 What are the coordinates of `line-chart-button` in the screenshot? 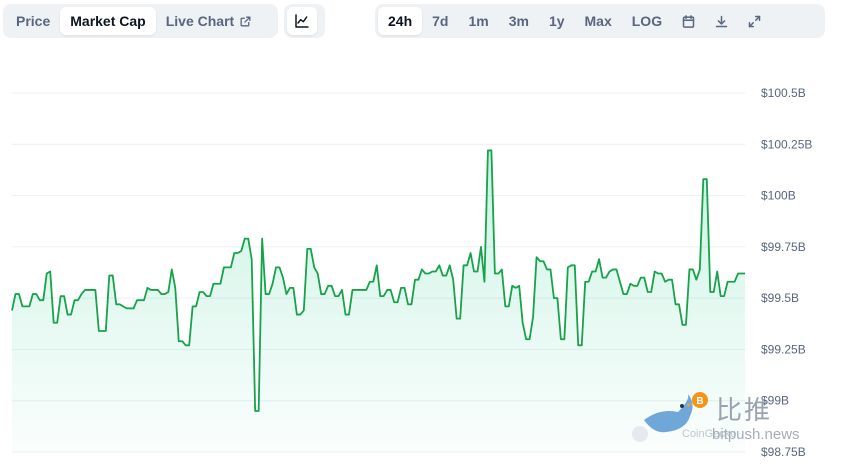 It's located at (302, 21).